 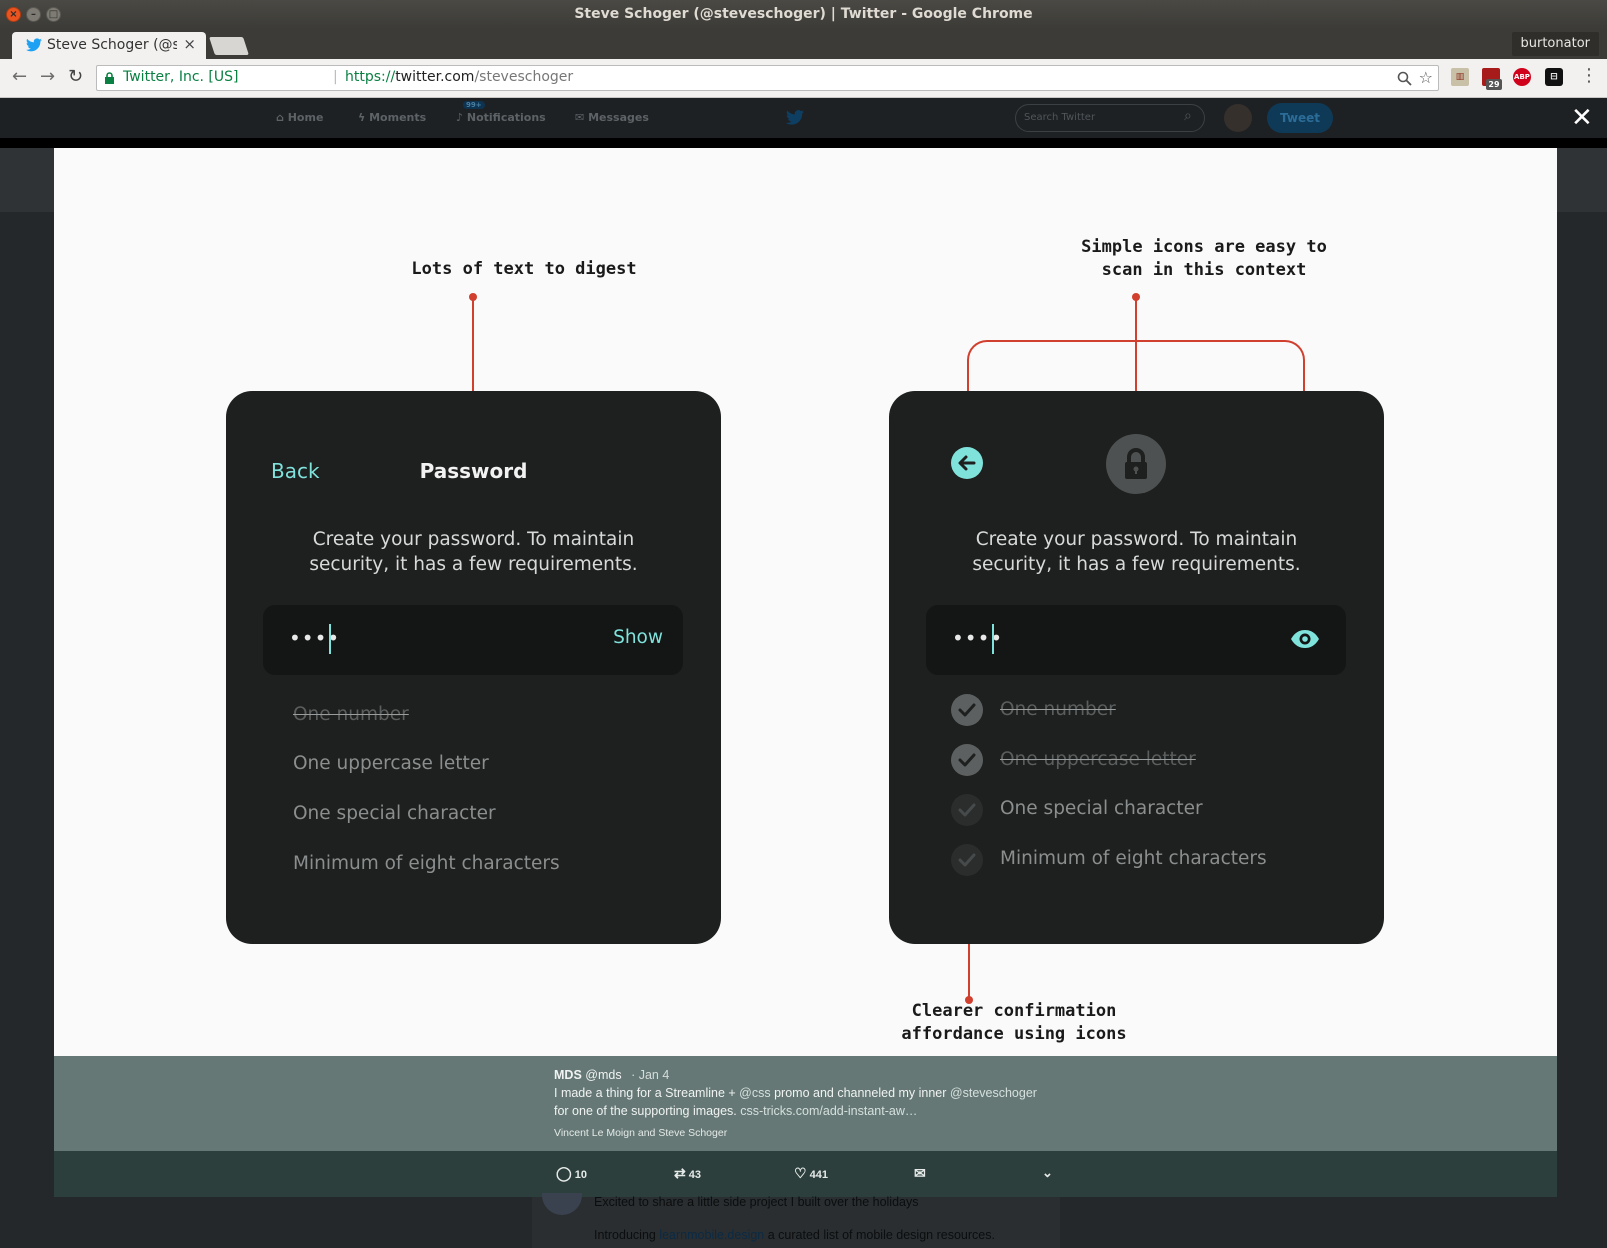 What do you see at coordinates (692, 1133) in the screenshot?
I see `liker-link: Steve Schoger` at bounding box center [692, 1133].